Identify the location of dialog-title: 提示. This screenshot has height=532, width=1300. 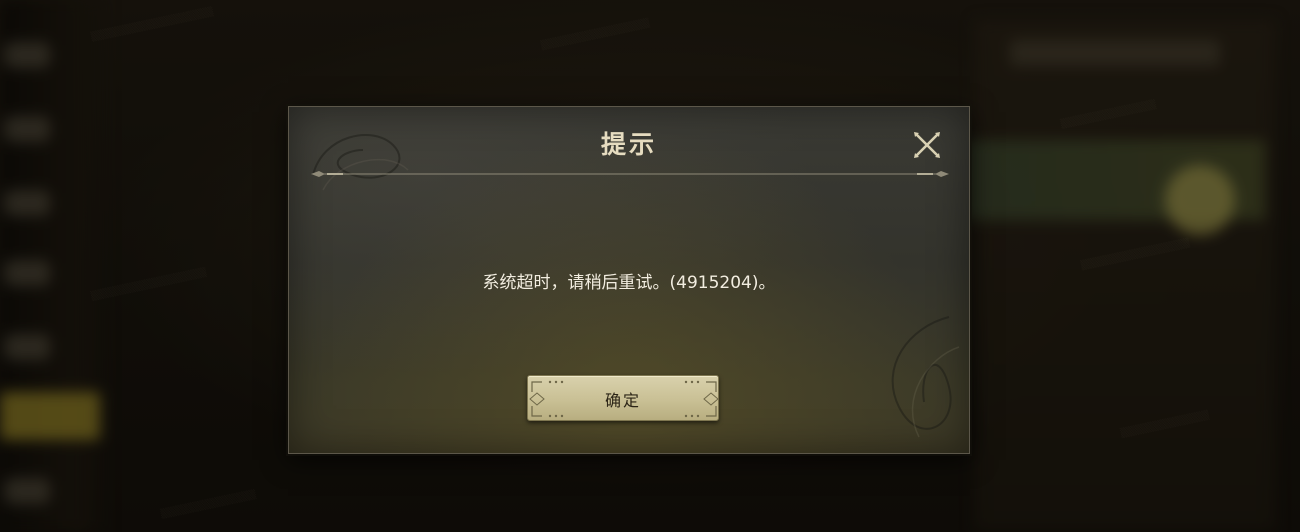
(628, 144).